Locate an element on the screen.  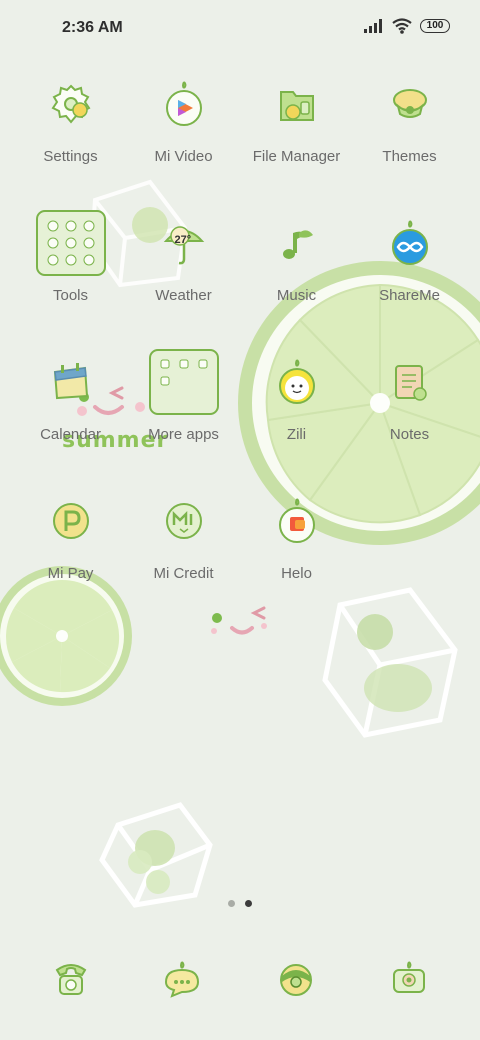
mi-video-icon is located at coordinates (184, 104).